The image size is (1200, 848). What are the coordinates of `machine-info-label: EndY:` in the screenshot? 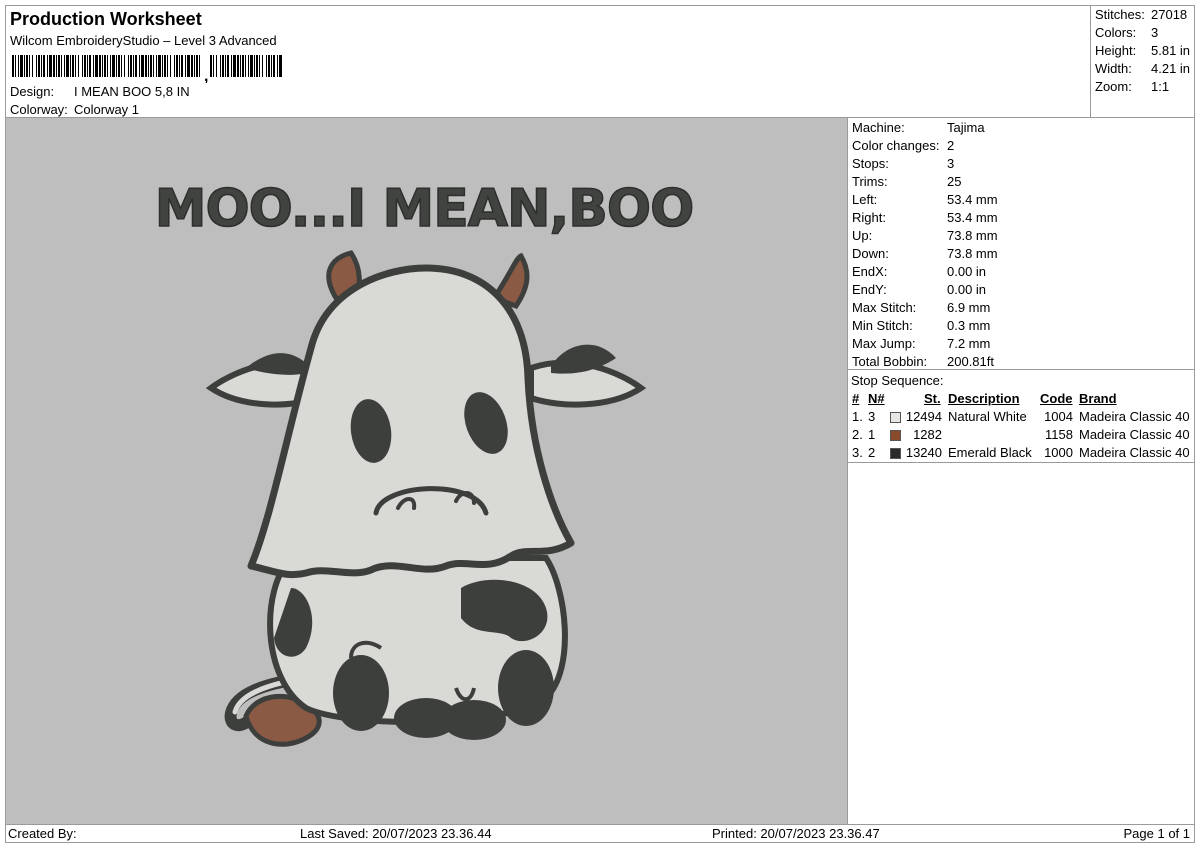 It's located at (869, 289).